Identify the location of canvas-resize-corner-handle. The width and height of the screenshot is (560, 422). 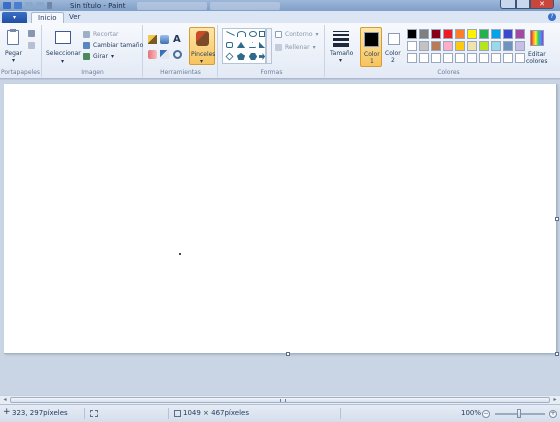
(557, 354).